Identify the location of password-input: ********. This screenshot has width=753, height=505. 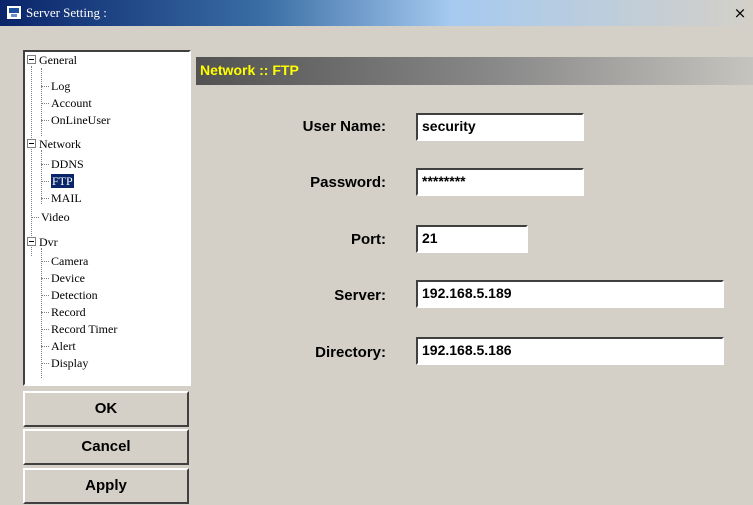
(500, 182).